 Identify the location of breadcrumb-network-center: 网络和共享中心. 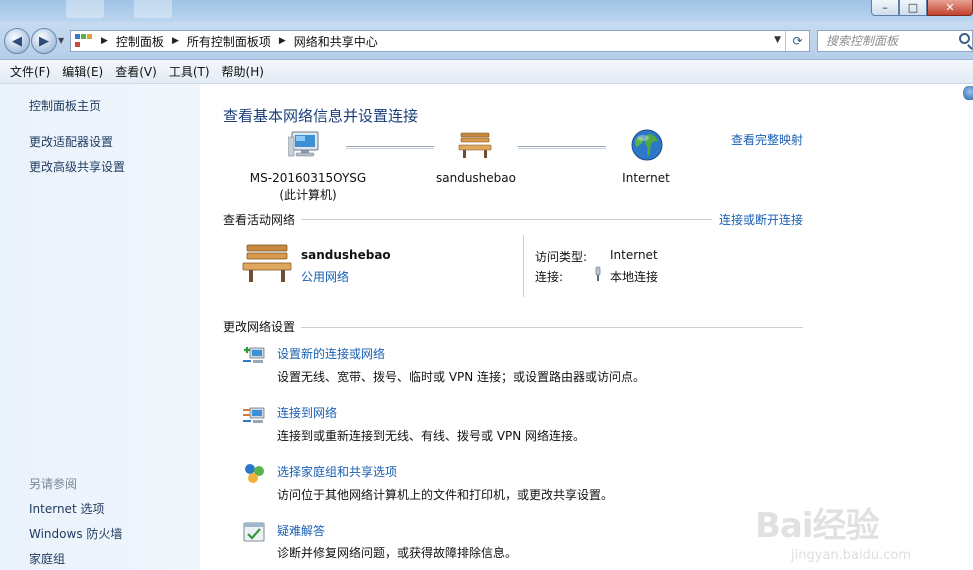
(336, 41).